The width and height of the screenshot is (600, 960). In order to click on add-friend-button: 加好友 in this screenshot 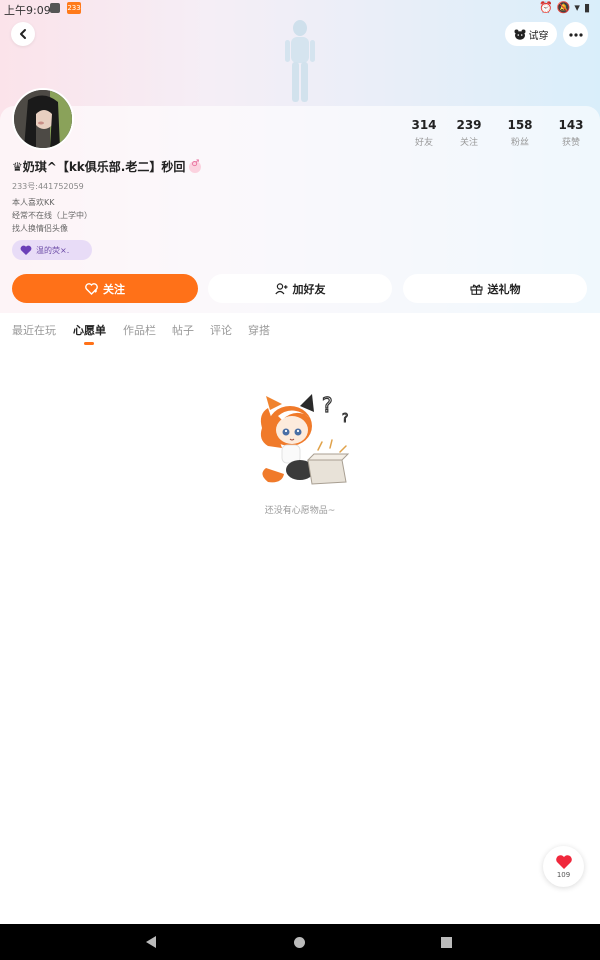, I will do `click(300, 288)`.